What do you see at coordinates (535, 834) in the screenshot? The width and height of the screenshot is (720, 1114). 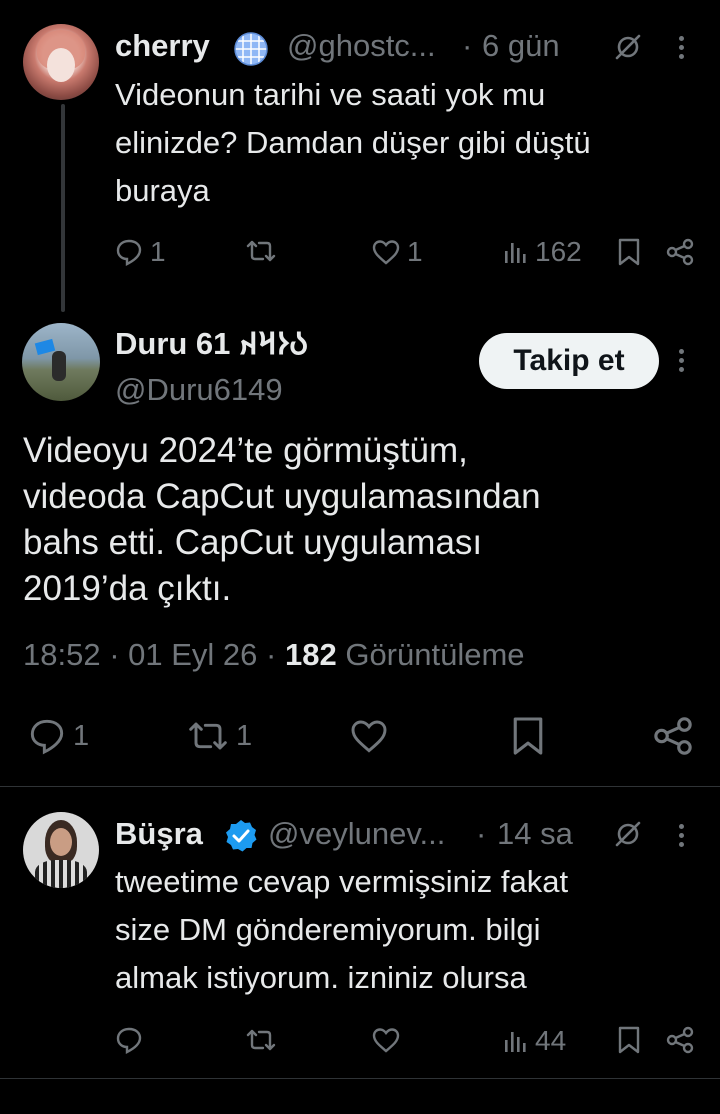 I see `timestamp: 14 sa` at bounding box center [535, 834].